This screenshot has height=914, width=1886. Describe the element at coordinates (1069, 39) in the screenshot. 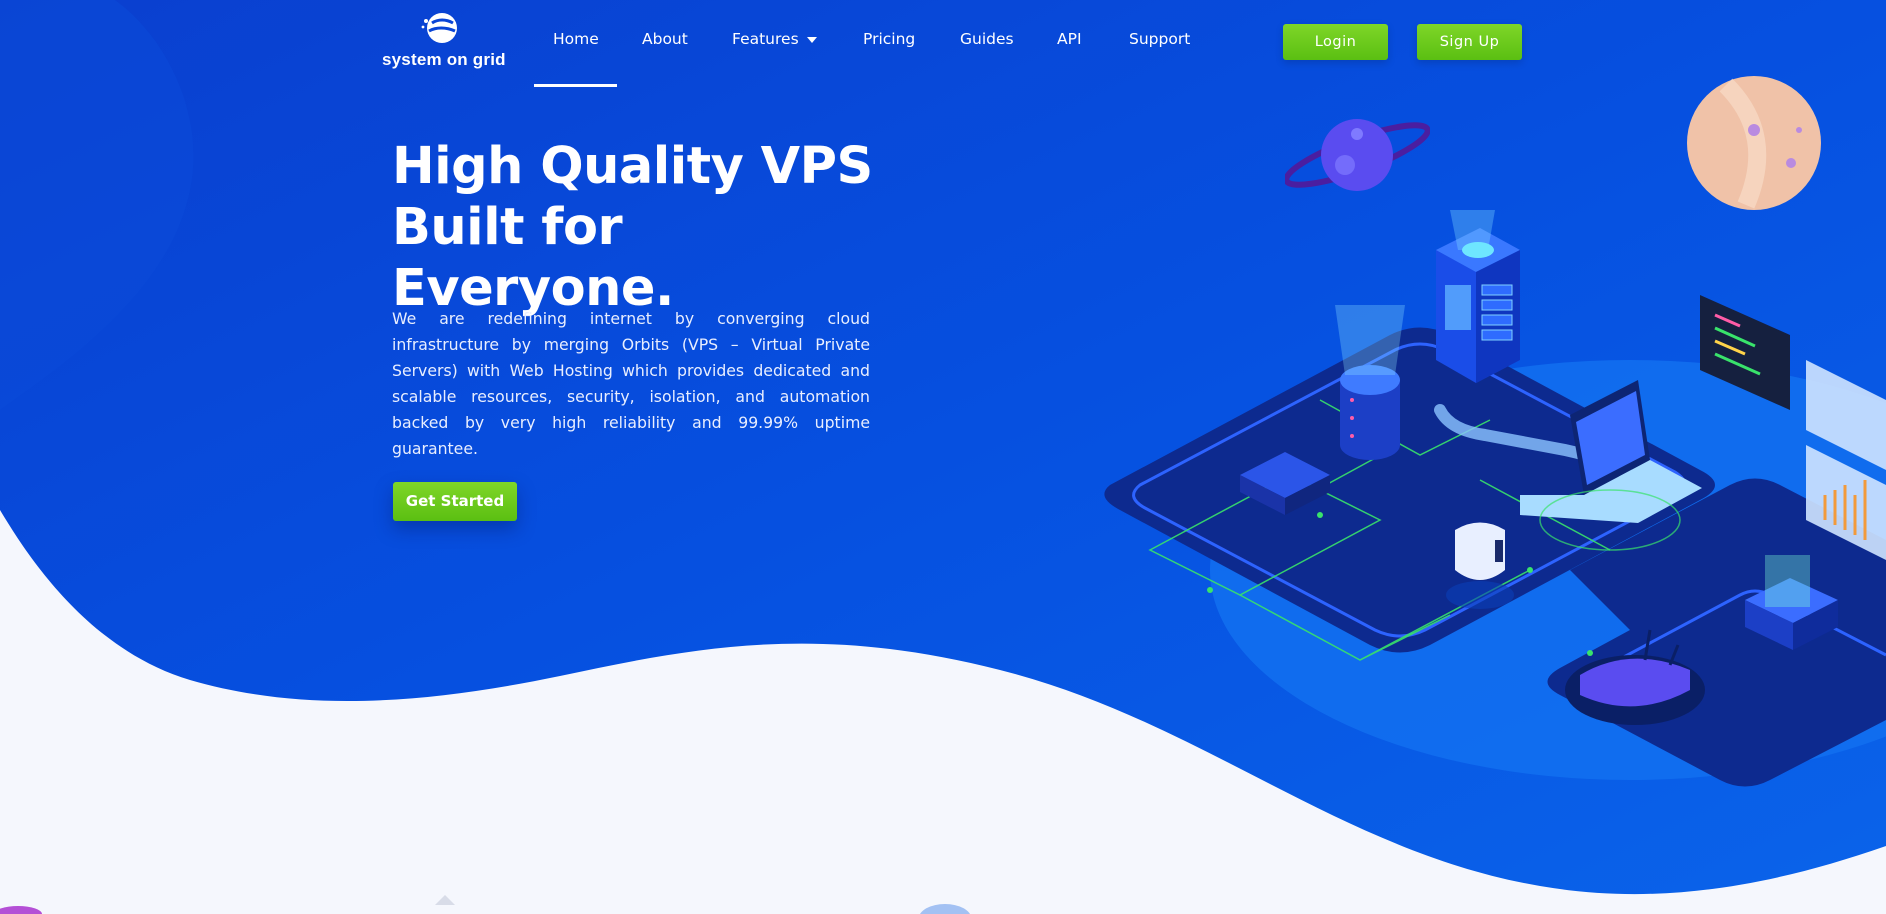

I see `nav-item-api: API` at that location.